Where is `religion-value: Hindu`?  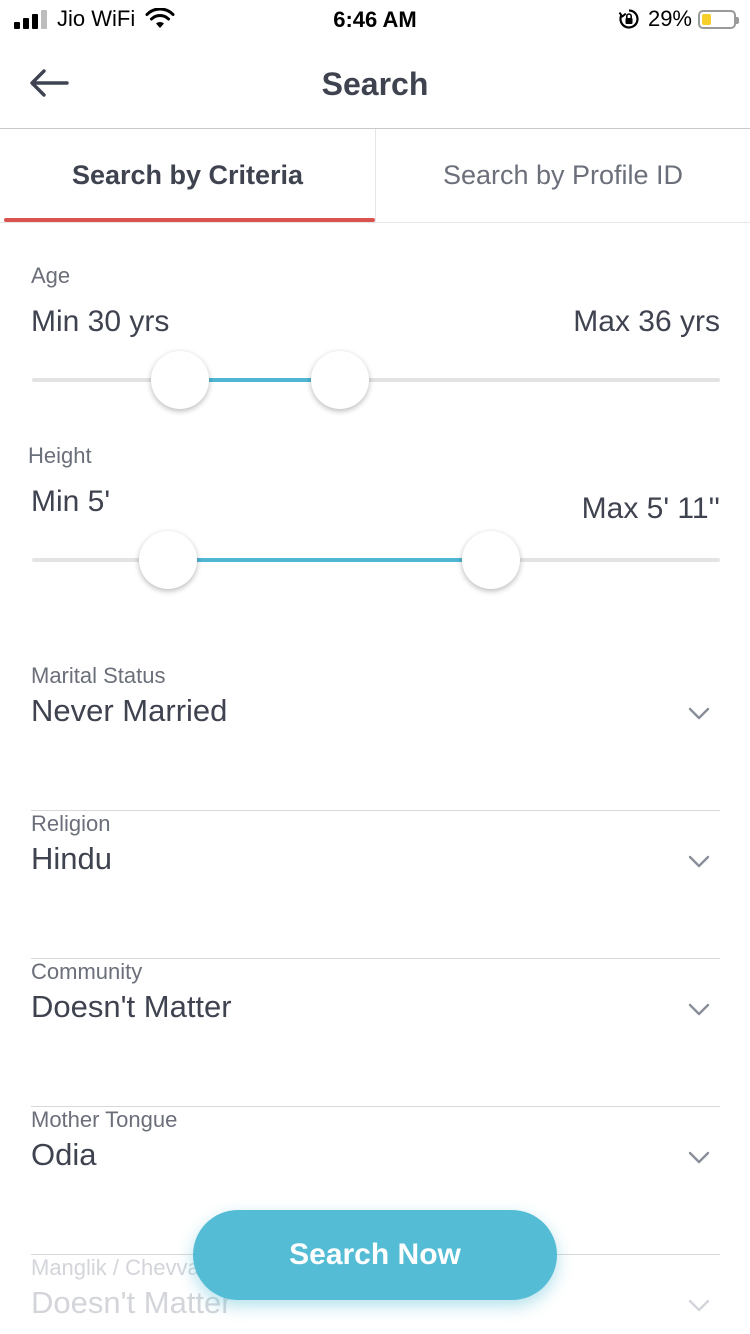
religion-value: Hindu is located at coordinates (71, 858).